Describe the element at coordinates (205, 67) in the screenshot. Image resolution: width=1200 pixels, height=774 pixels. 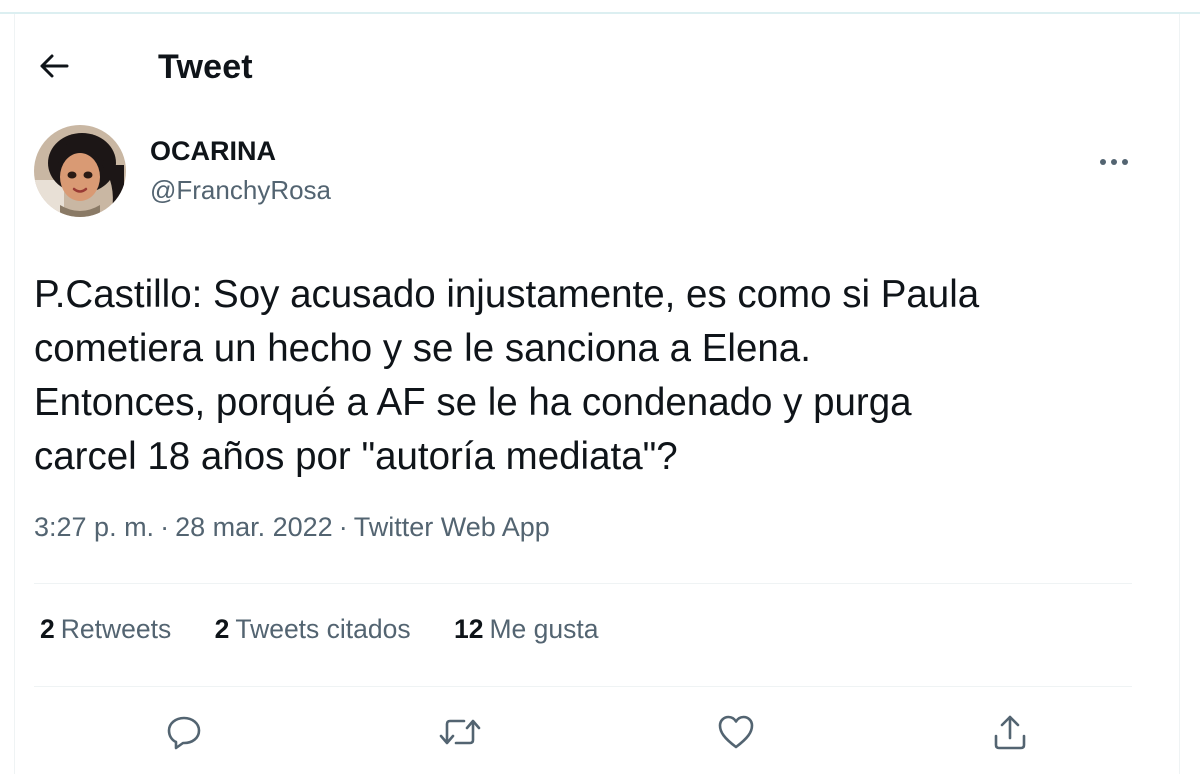
I see `page-title: Tweet` at that location.